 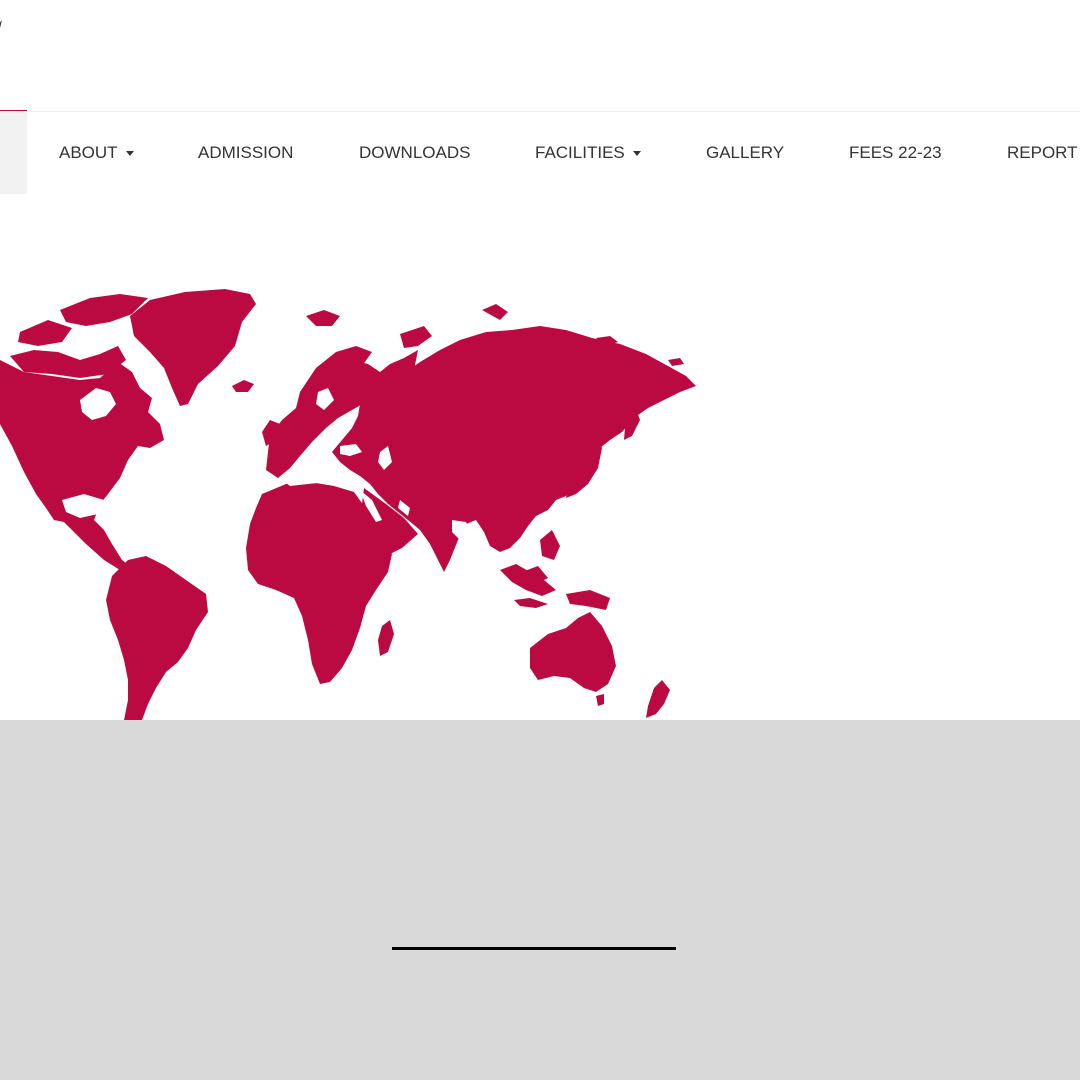 I want to click on nav-item-downloads: DOWNLOADS, so click(x=414, y=153).